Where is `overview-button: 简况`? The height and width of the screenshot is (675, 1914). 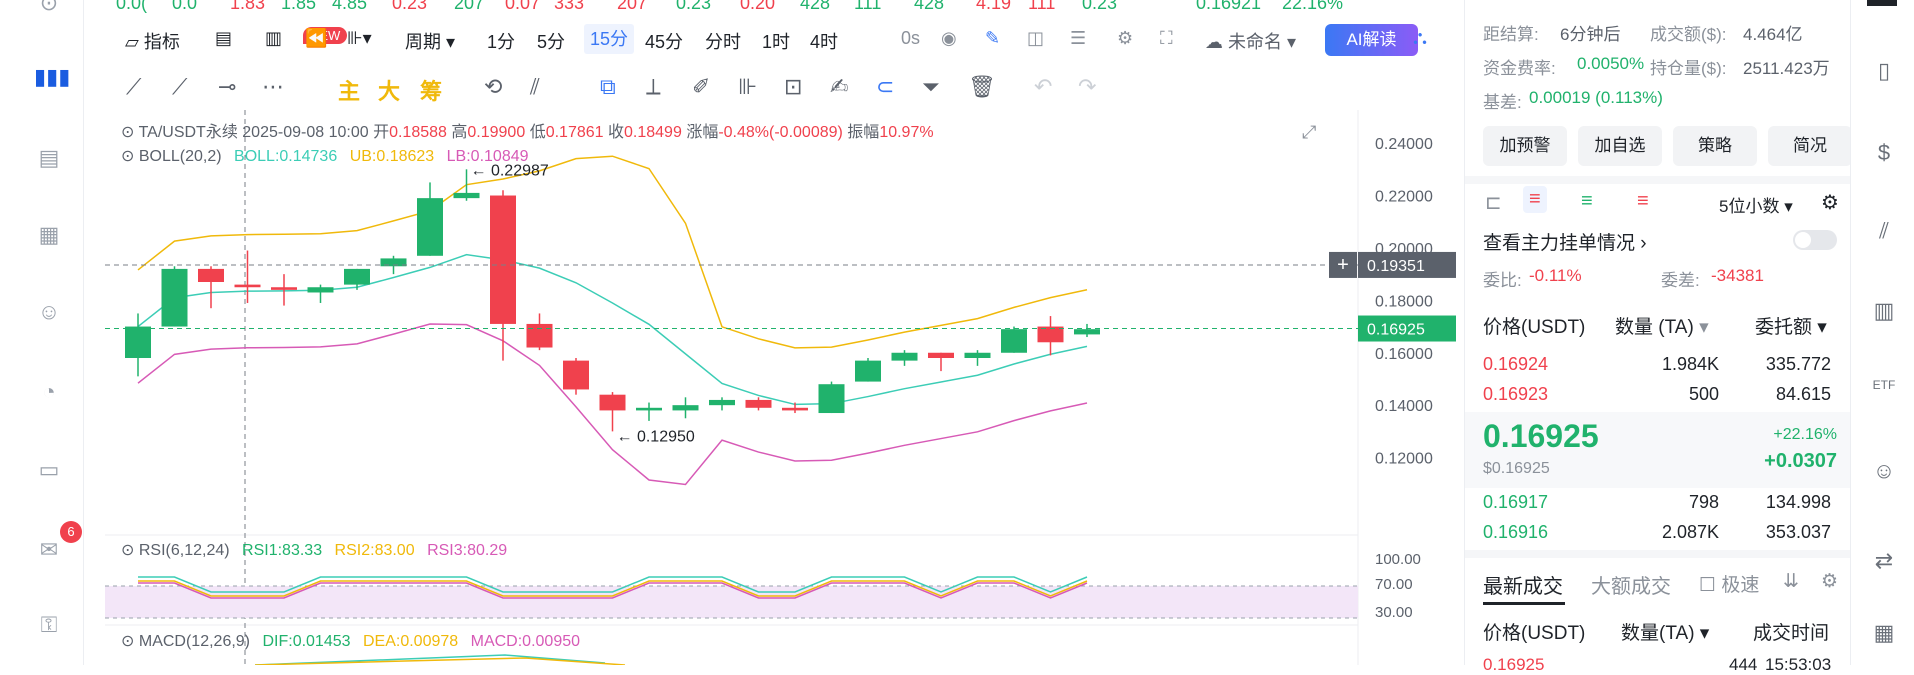
overview-button: 简况 is located at coordinates (1810, 146).